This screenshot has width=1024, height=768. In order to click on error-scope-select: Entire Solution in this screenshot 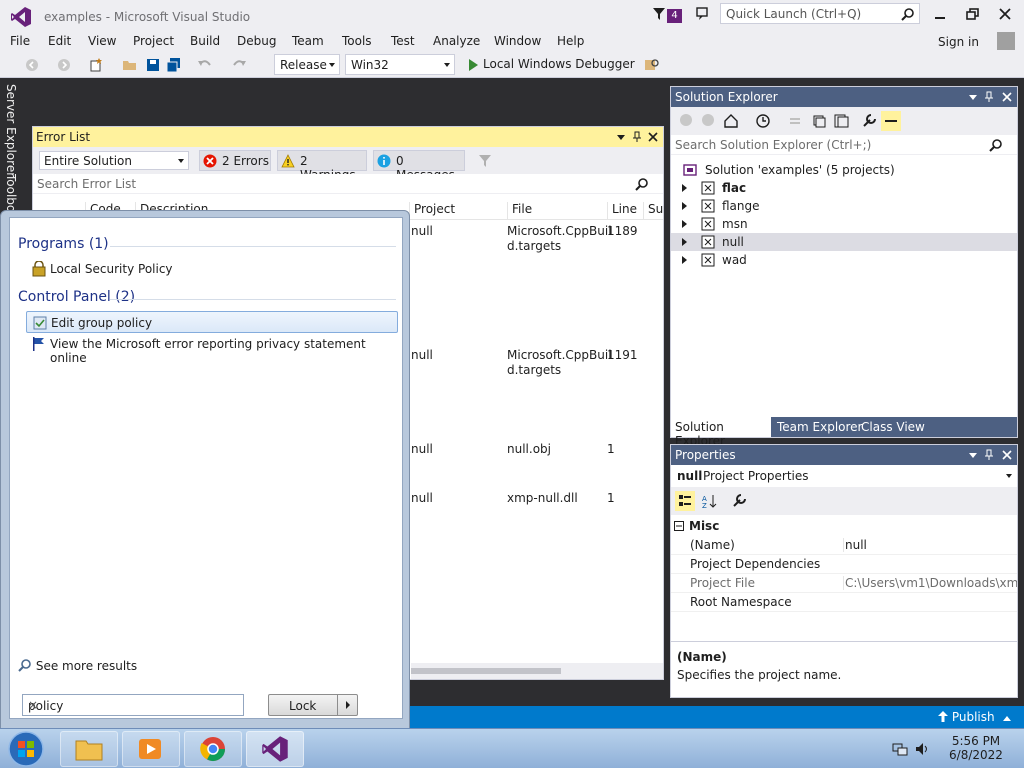, I will do `click(114, 160)`.